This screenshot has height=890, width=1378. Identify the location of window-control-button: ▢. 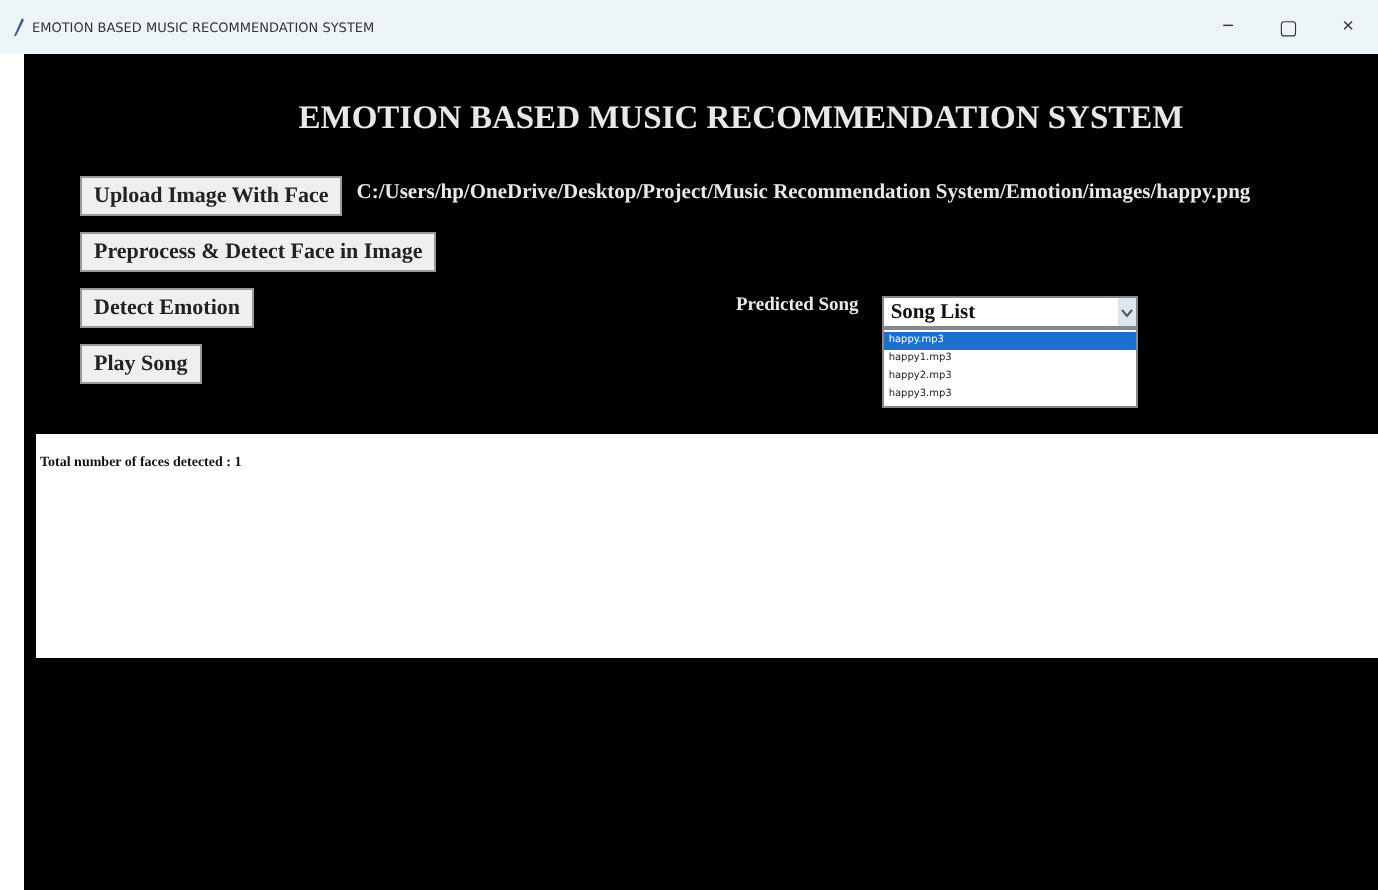
(1288, 27).